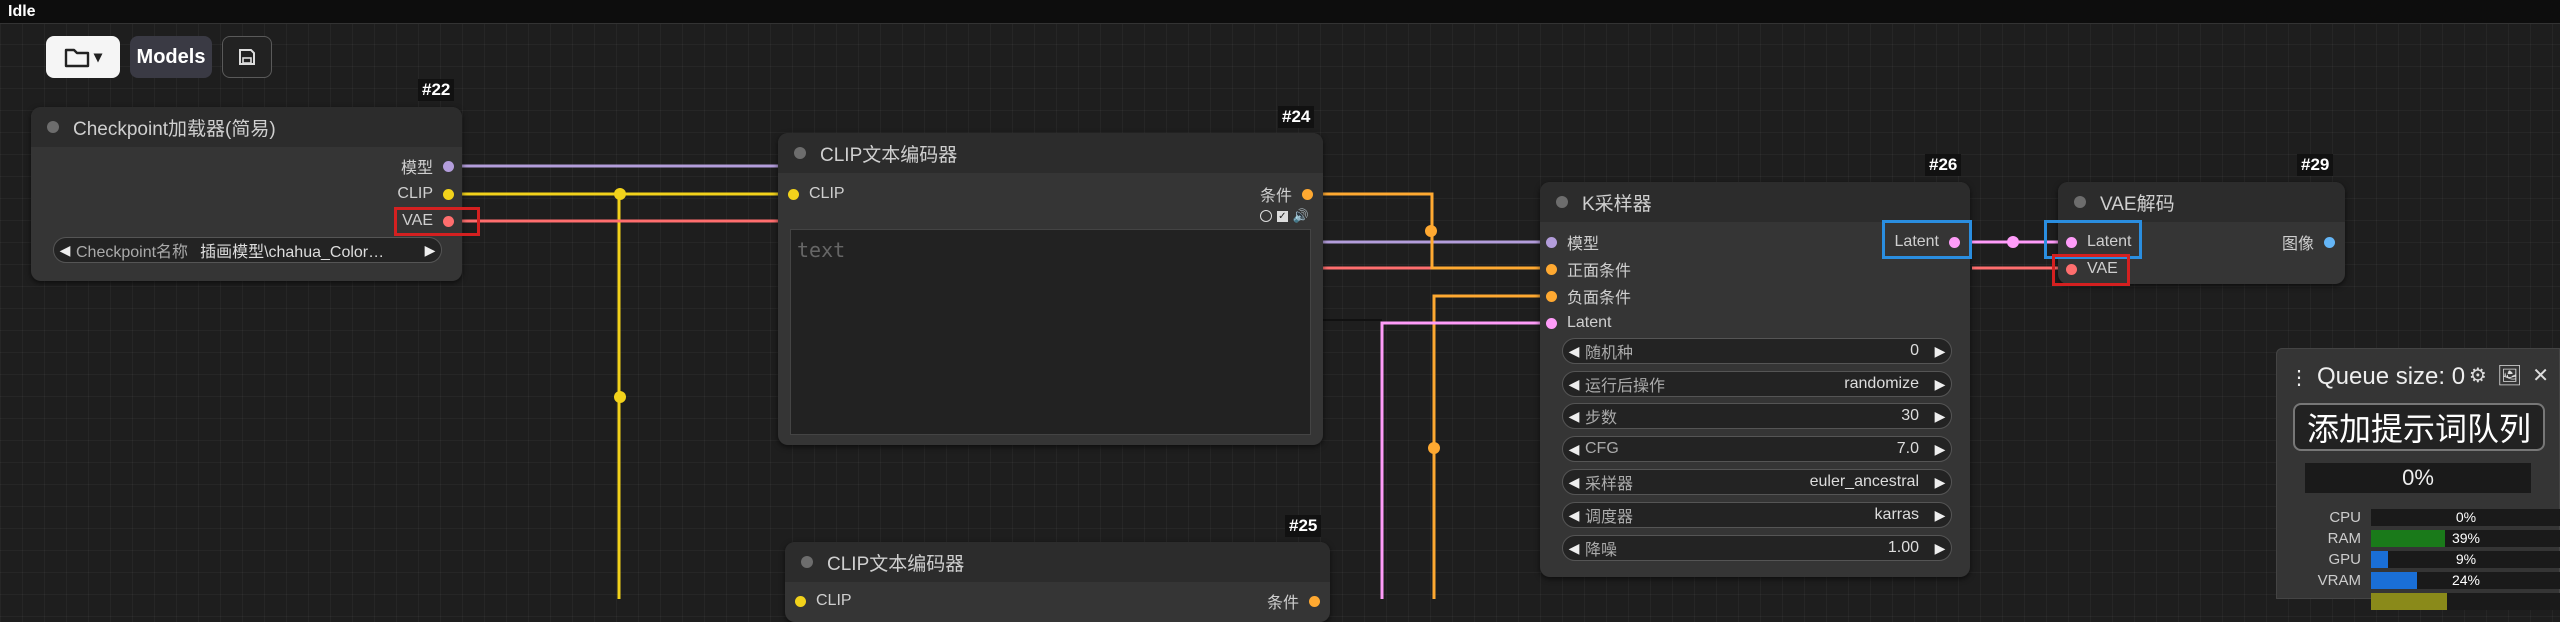  Describe the element at coordinates (1303, 526) in the screenshot. I see `node-id-badge: #25` at that location.